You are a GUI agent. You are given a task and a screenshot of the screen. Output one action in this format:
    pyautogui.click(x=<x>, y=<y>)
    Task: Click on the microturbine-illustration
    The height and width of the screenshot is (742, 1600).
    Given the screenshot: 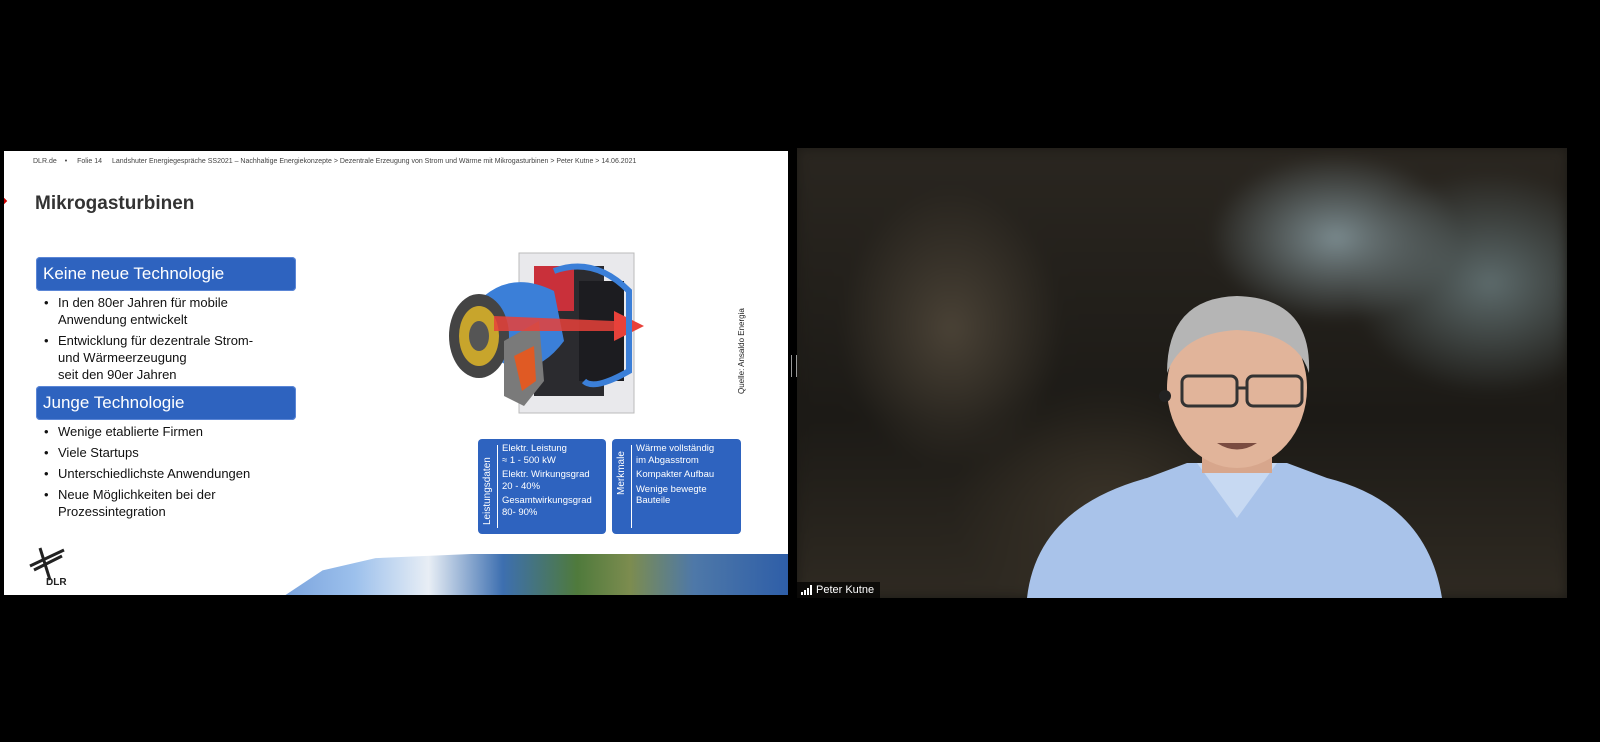 What is the action you would take?
    pyautogui.click(x=546, y=333)
    